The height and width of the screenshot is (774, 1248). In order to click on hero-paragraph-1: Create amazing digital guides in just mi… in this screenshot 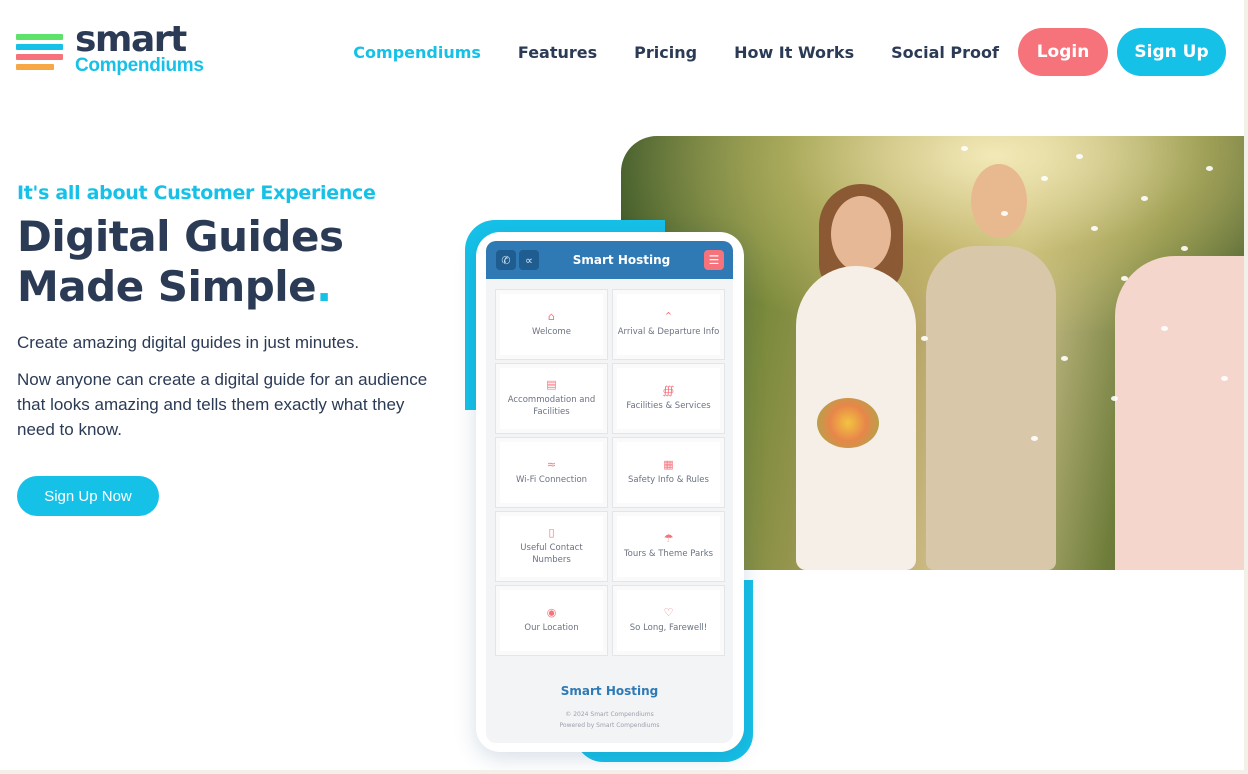, I will do `click(188, 342)`.